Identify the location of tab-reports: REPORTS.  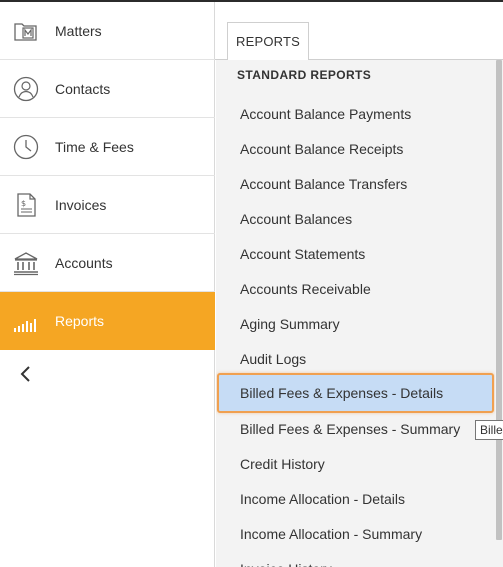
(268, 41).